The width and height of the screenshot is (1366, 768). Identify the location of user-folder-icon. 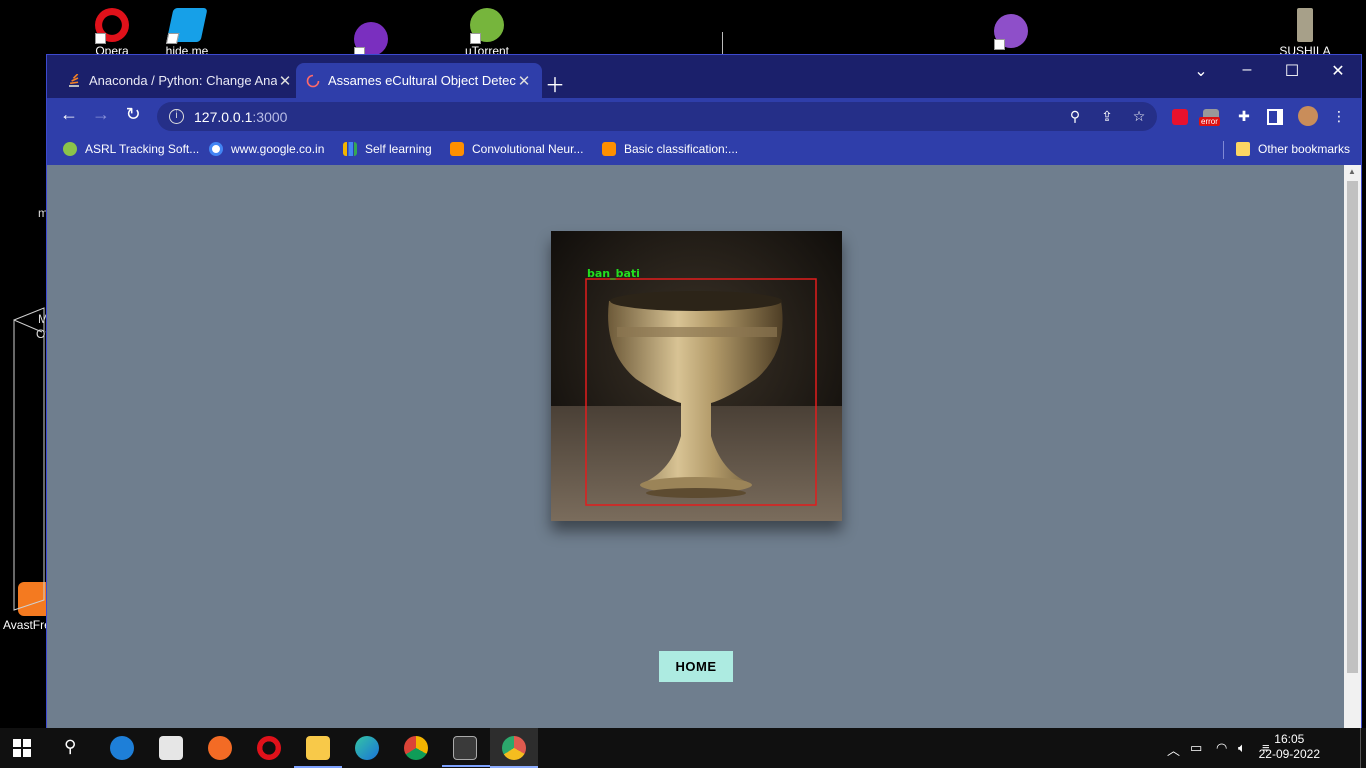
(1305, 25).